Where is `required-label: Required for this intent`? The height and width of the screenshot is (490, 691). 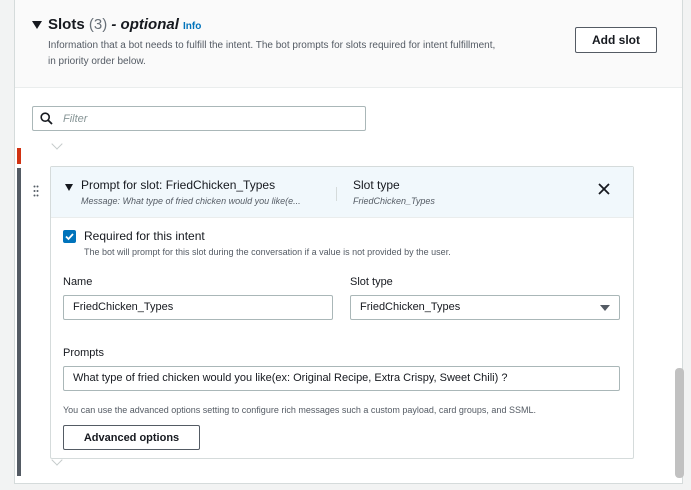
required-label: Required for this intent is located at coordinates (144, 236).